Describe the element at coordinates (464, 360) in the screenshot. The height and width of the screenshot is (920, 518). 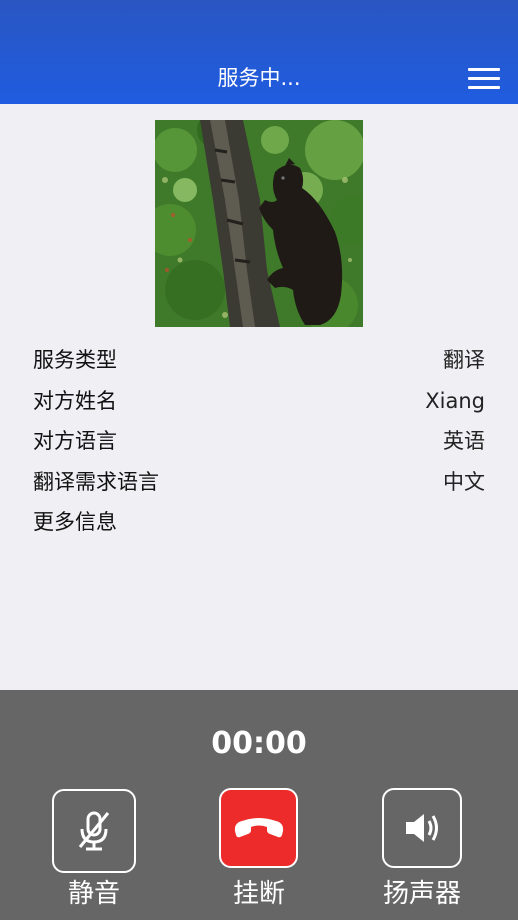
I see `service-type-value: 翻译` at that location.